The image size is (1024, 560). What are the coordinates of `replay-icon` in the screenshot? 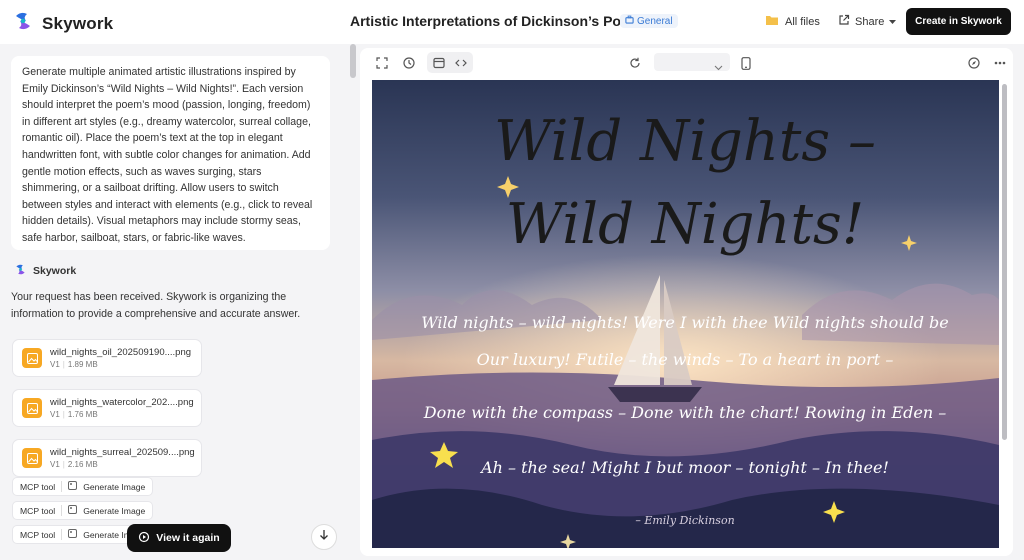 It's located at (144, 538).